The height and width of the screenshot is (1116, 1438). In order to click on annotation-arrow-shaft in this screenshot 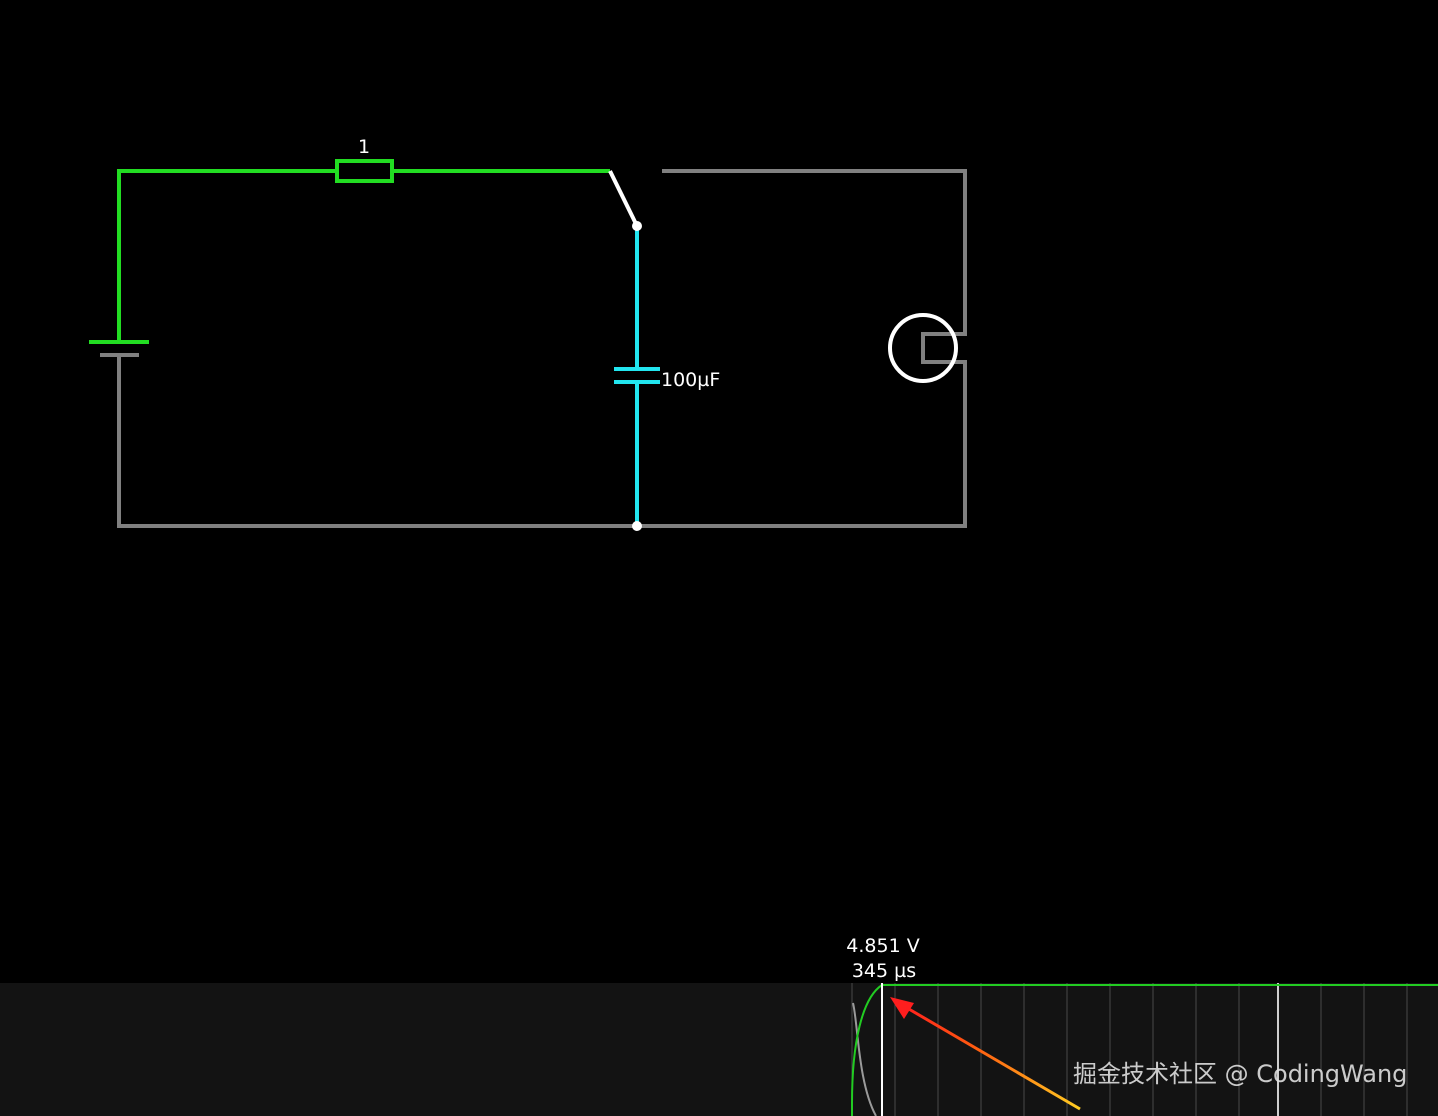, I will do `click(991, 1057)`.